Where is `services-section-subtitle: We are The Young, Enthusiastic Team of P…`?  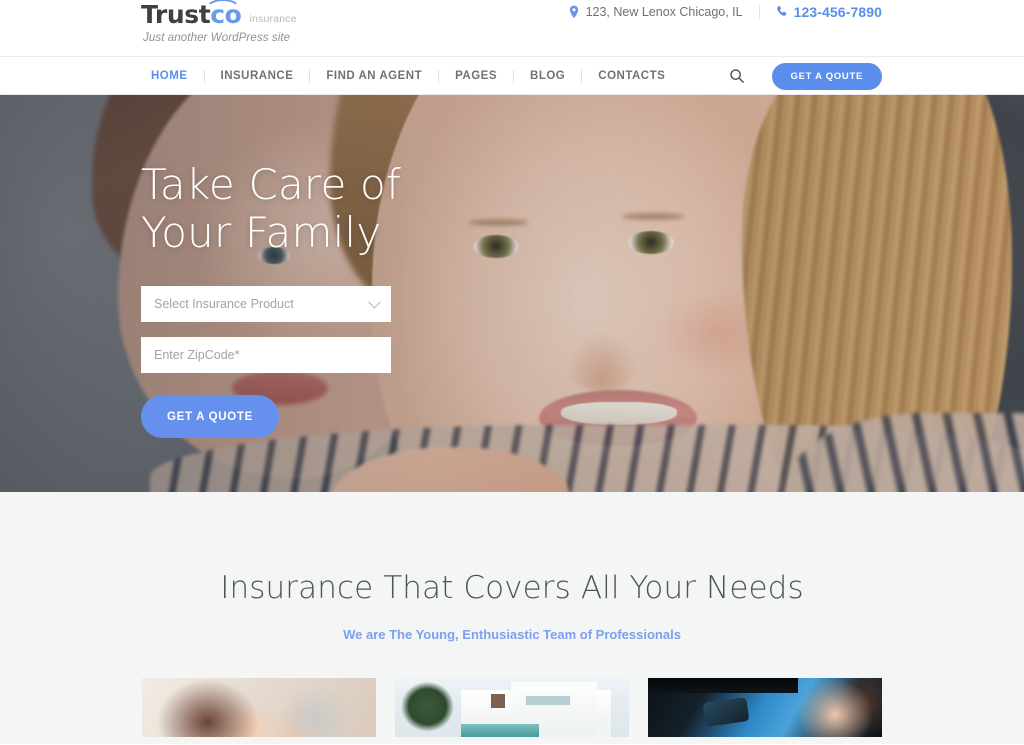 services-section-subtitle: We are The Young, Enthusiastic Team of P… is located at coordinates (512, 634).